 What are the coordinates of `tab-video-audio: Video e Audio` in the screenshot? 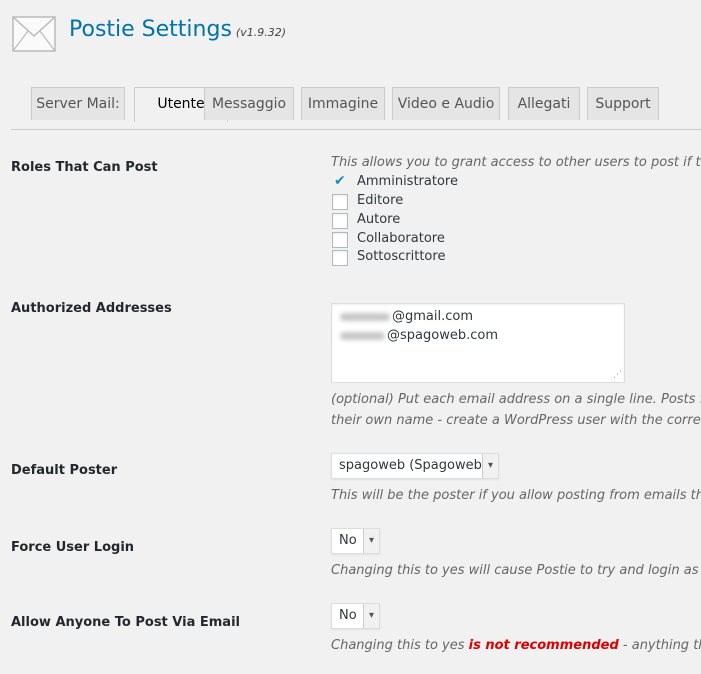 It's located at (446, 103).